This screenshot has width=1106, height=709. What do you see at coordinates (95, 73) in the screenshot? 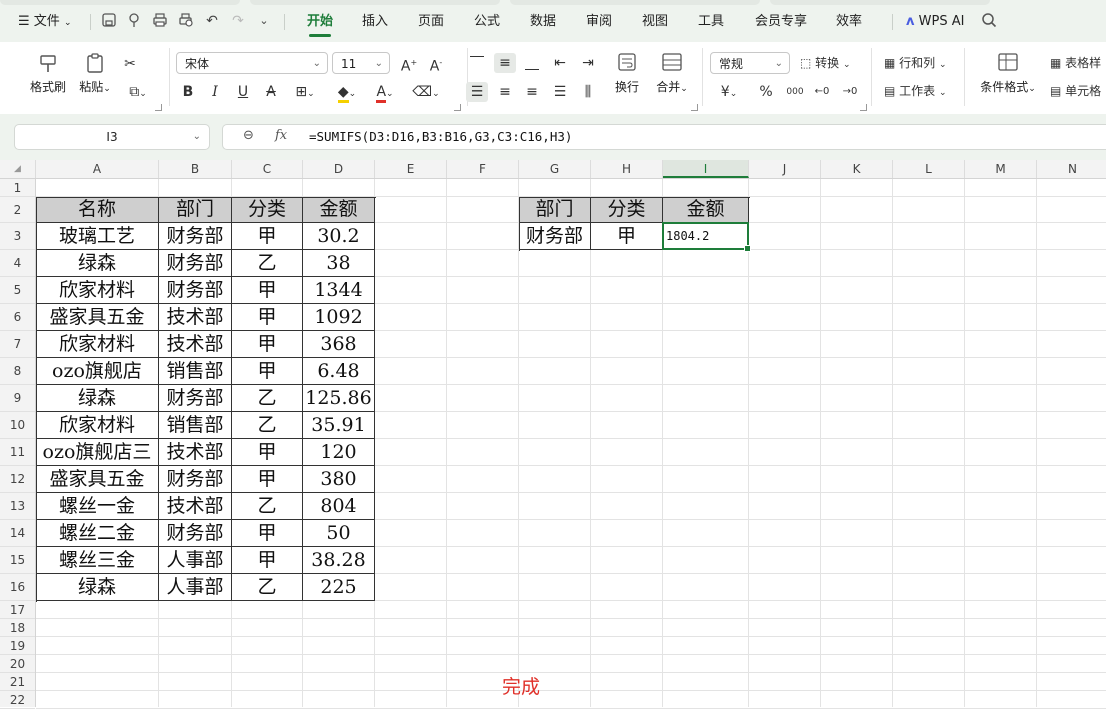
I see `paste-button: 粘贴⌄` at bounding box center [95, 73].